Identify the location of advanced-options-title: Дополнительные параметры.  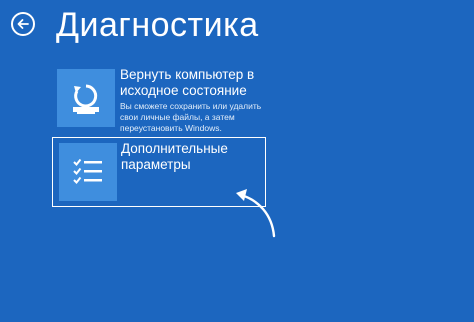
(174, 156).